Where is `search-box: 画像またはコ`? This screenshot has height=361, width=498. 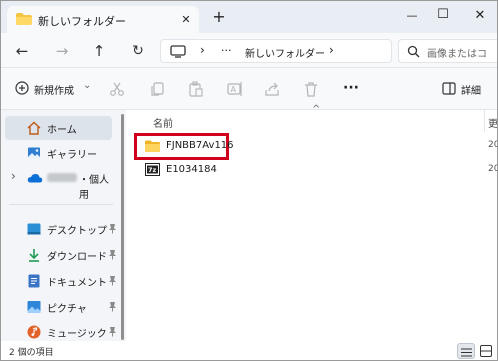 search-box: 画像またはコ is located at coordinates (447, 51).